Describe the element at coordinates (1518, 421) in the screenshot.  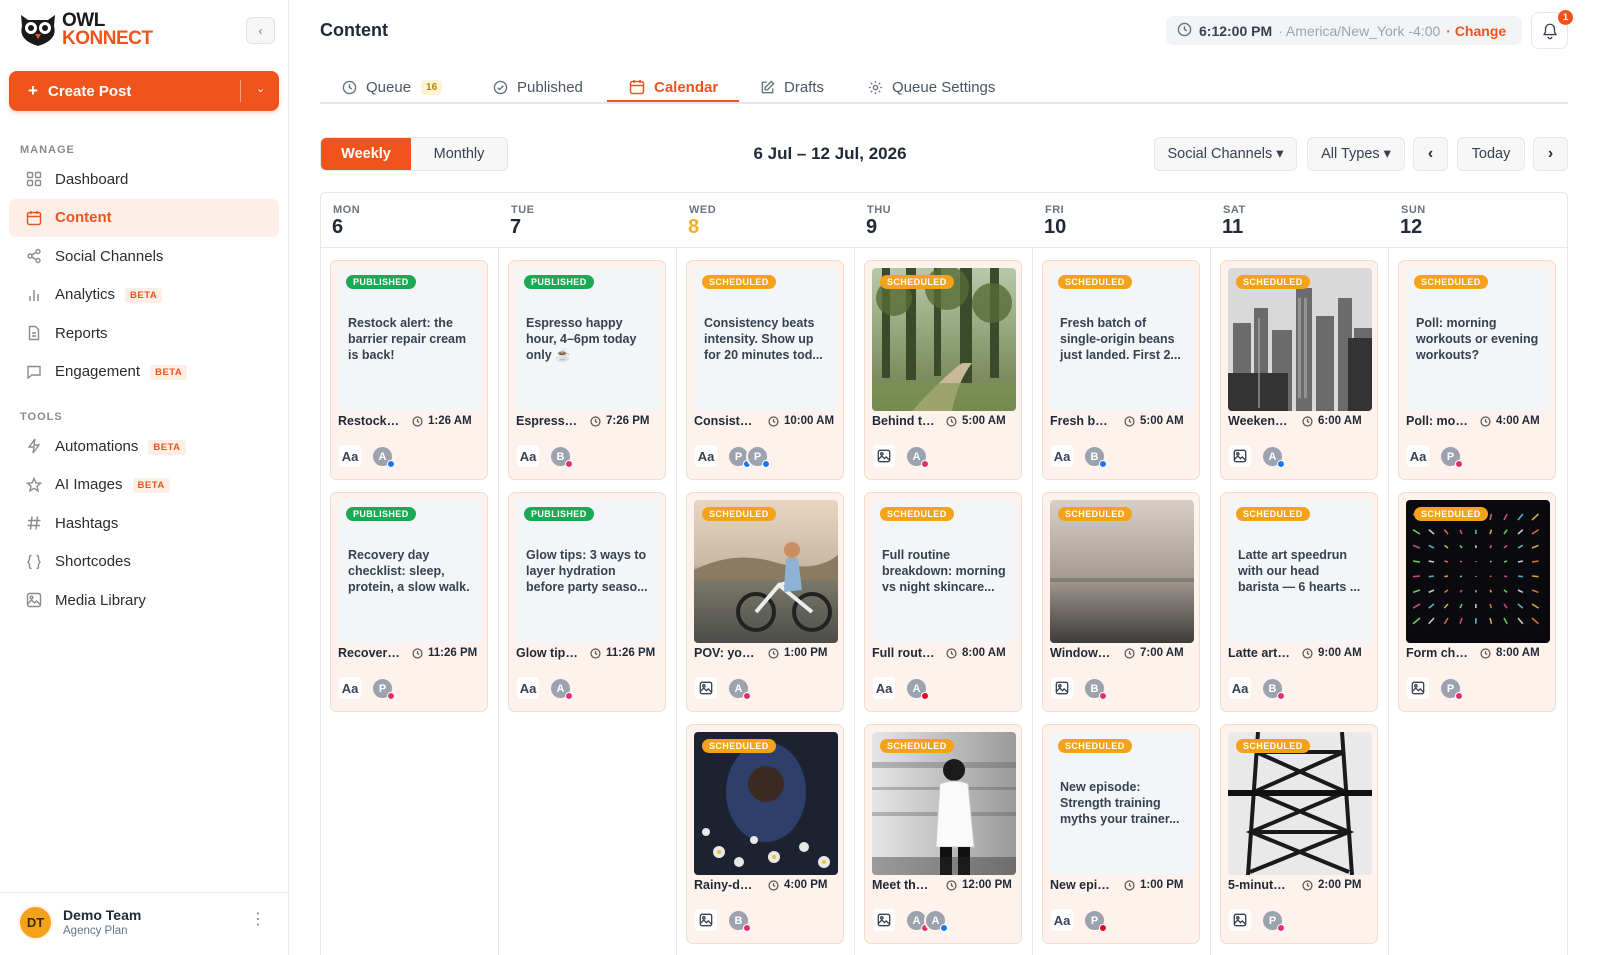
I see `post-time: 4:00 AM` at that location.